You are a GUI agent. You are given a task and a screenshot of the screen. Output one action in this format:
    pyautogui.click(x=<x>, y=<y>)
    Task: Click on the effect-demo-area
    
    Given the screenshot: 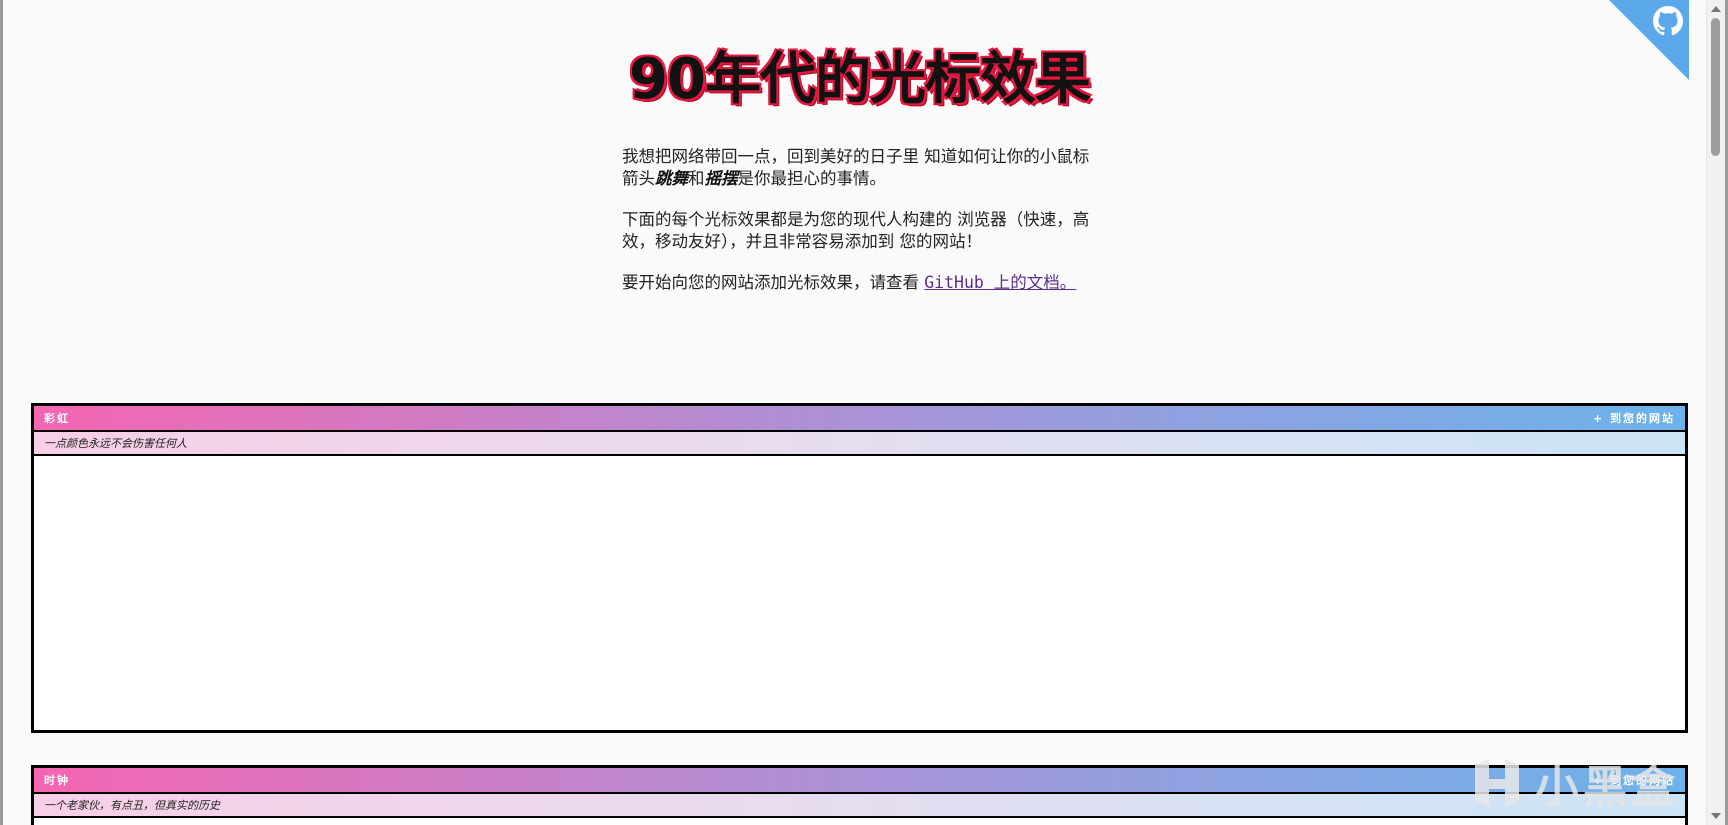 What is the action you would take?
    pyautogui.click(x=859, y=821)
    